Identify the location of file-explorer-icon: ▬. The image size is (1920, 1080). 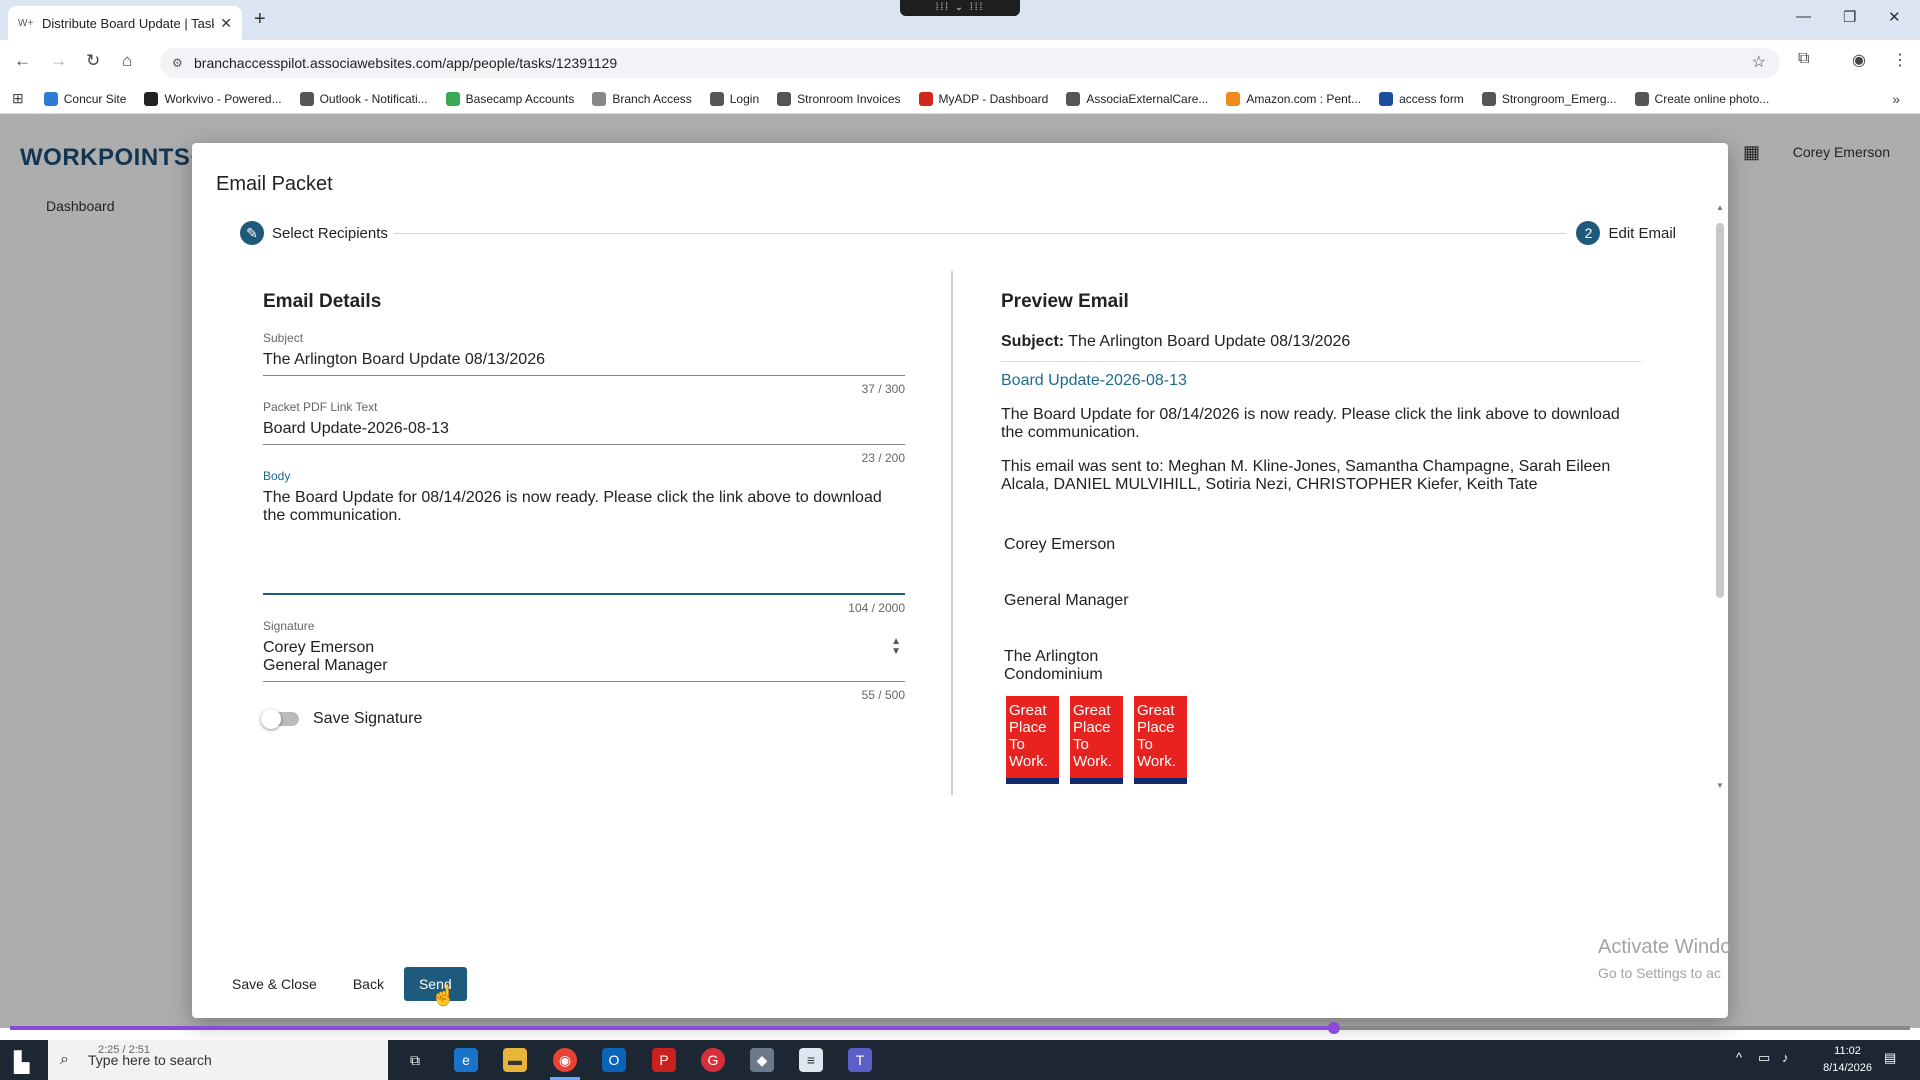
(515, 1060).